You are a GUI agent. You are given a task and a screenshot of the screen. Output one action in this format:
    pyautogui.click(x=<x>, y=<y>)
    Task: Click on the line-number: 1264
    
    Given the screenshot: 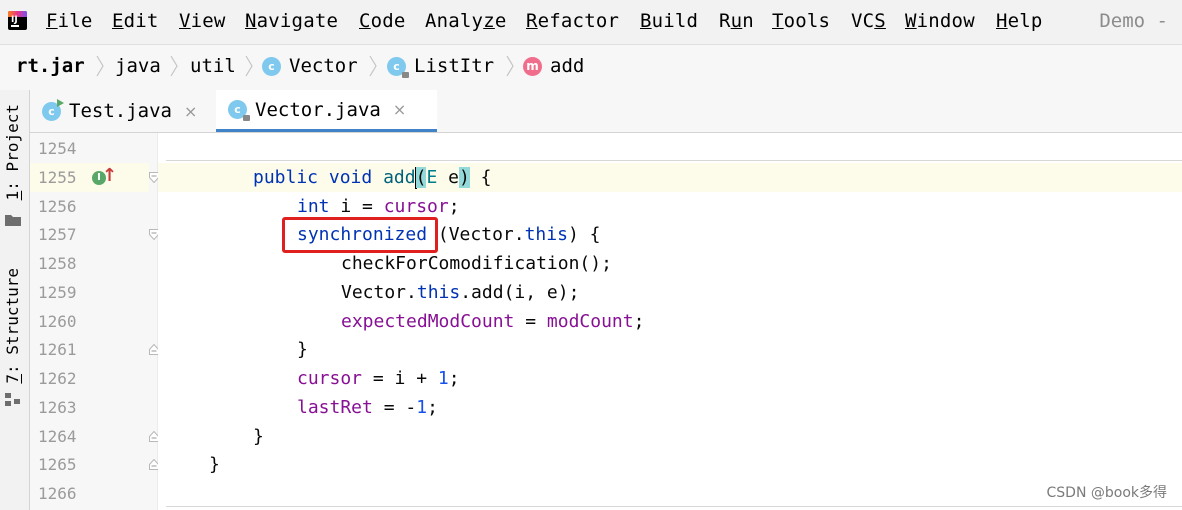 What is the action you would take?
    pyautogui.click(x=57, y=436)
    